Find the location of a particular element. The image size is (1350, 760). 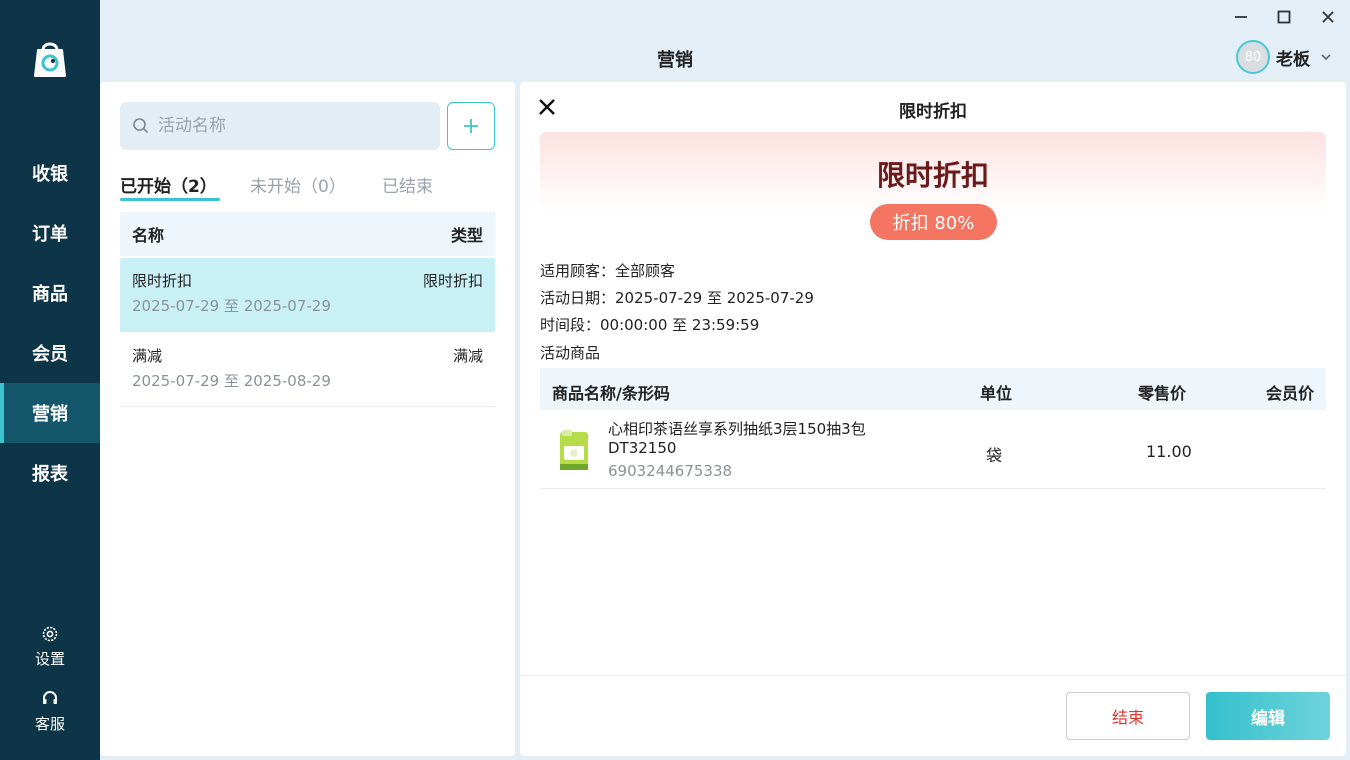

maximize-icon is located at coordinates (1284, 17).